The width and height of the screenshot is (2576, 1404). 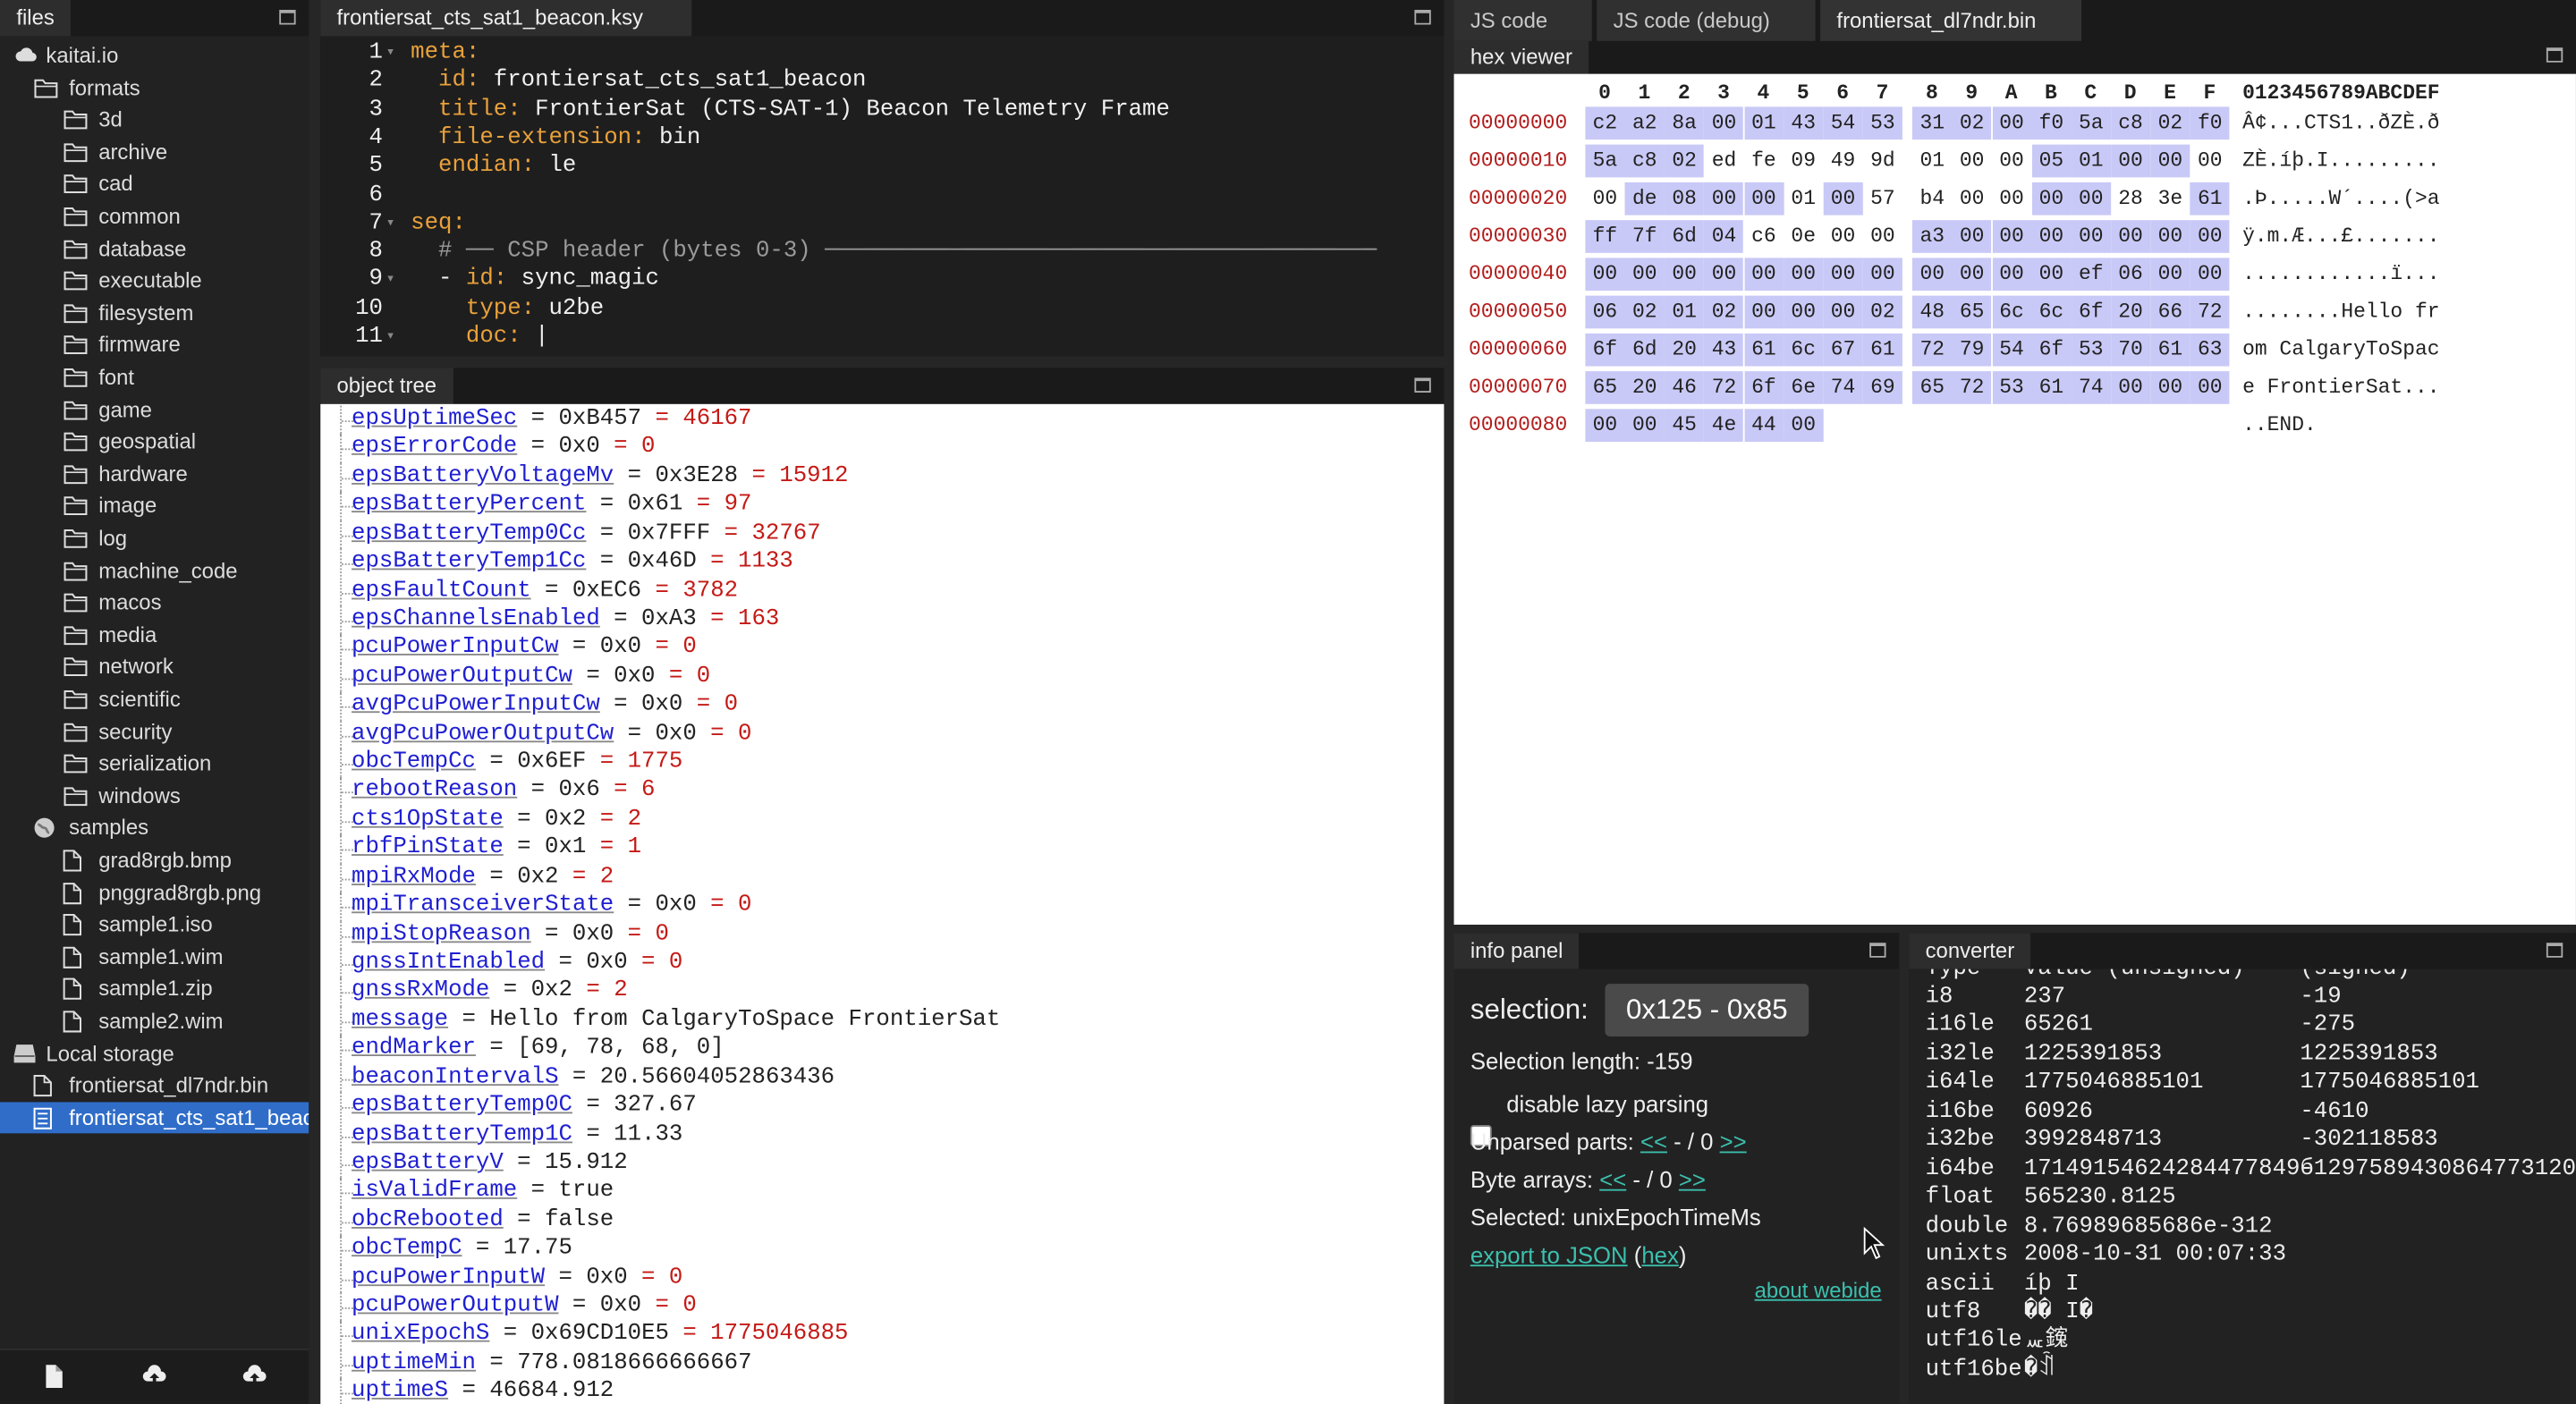 What do you see at coordinates (154, 1085) in the screenshot?
I see `file-tree-item: frontiersat_dl7ndr.bin` at bounding box center [154, 1085].